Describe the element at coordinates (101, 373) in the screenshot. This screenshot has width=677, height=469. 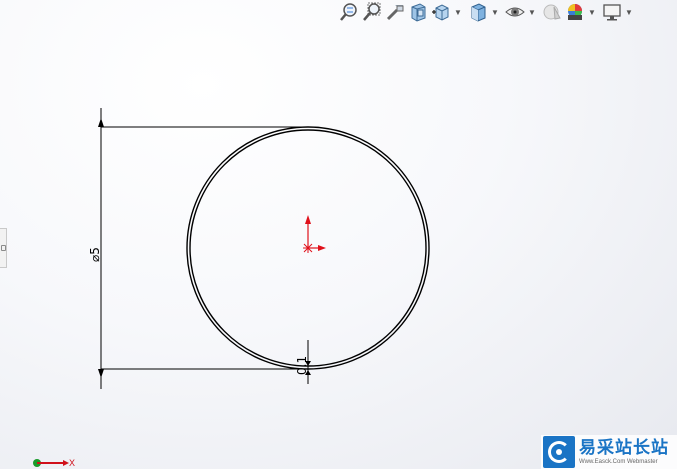
I see `arrow-bottom` at that location.